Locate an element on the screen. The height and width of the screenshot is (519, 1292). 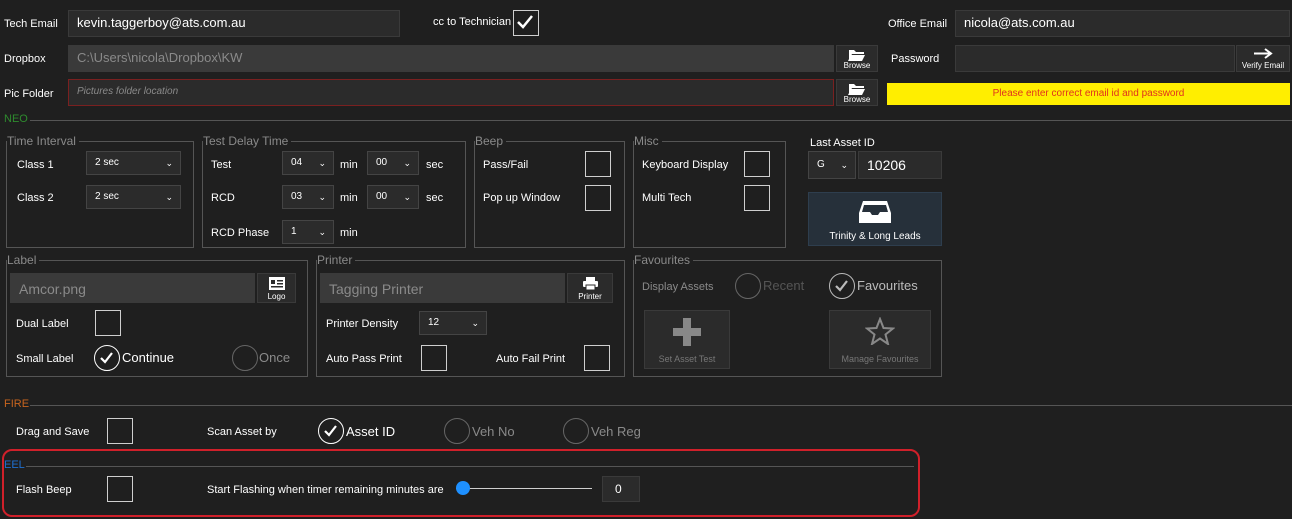
rcd-min-value: 03 is located at coordinates (297, 196).